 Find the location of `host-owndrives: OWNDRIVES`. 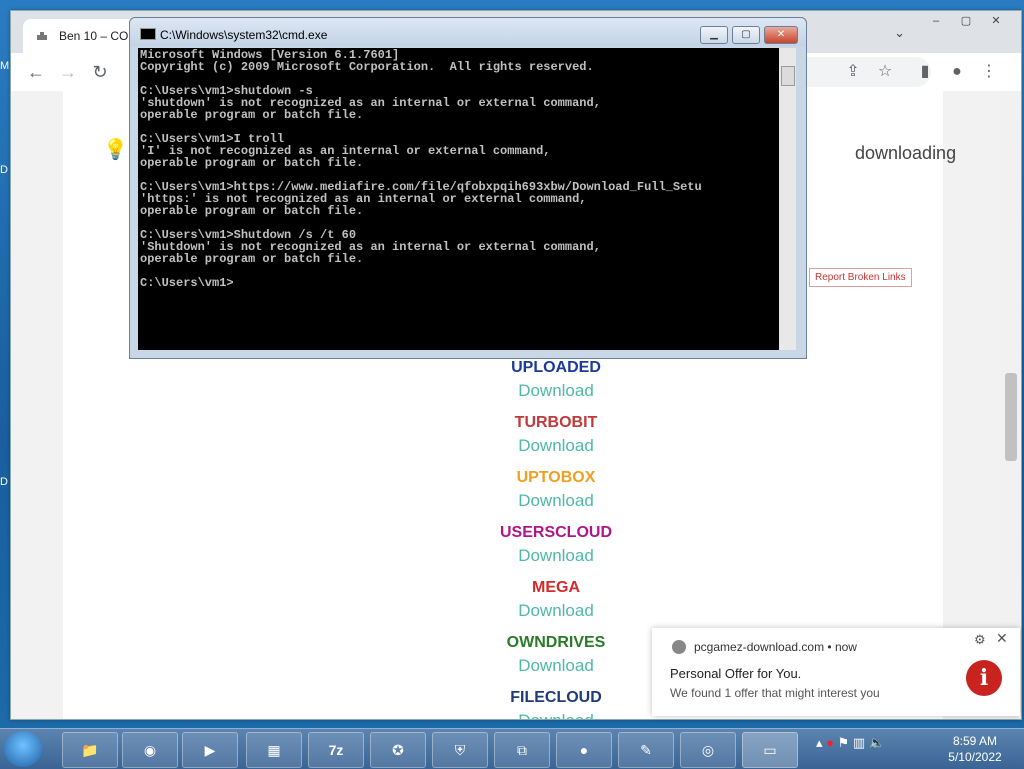

host-owndrives: OWNDRIVES is located at coordinates (556, 642).